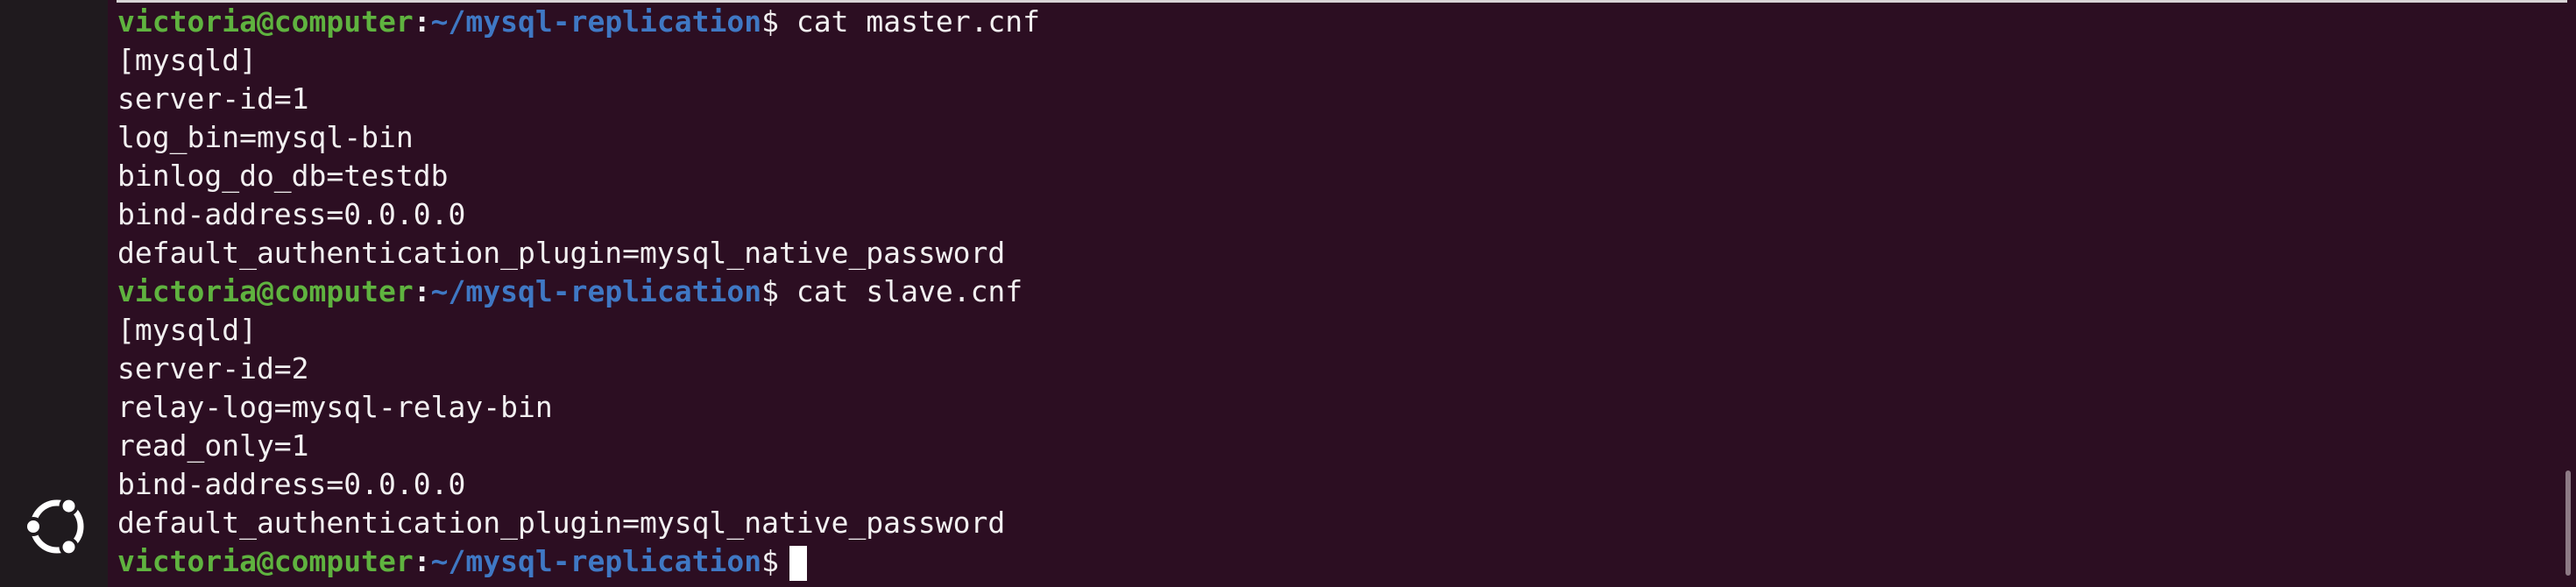 The height and width of the screenshot is (587, 2576). I want to click on output-line: binlog_do_db=testdb, so click(283, 176).